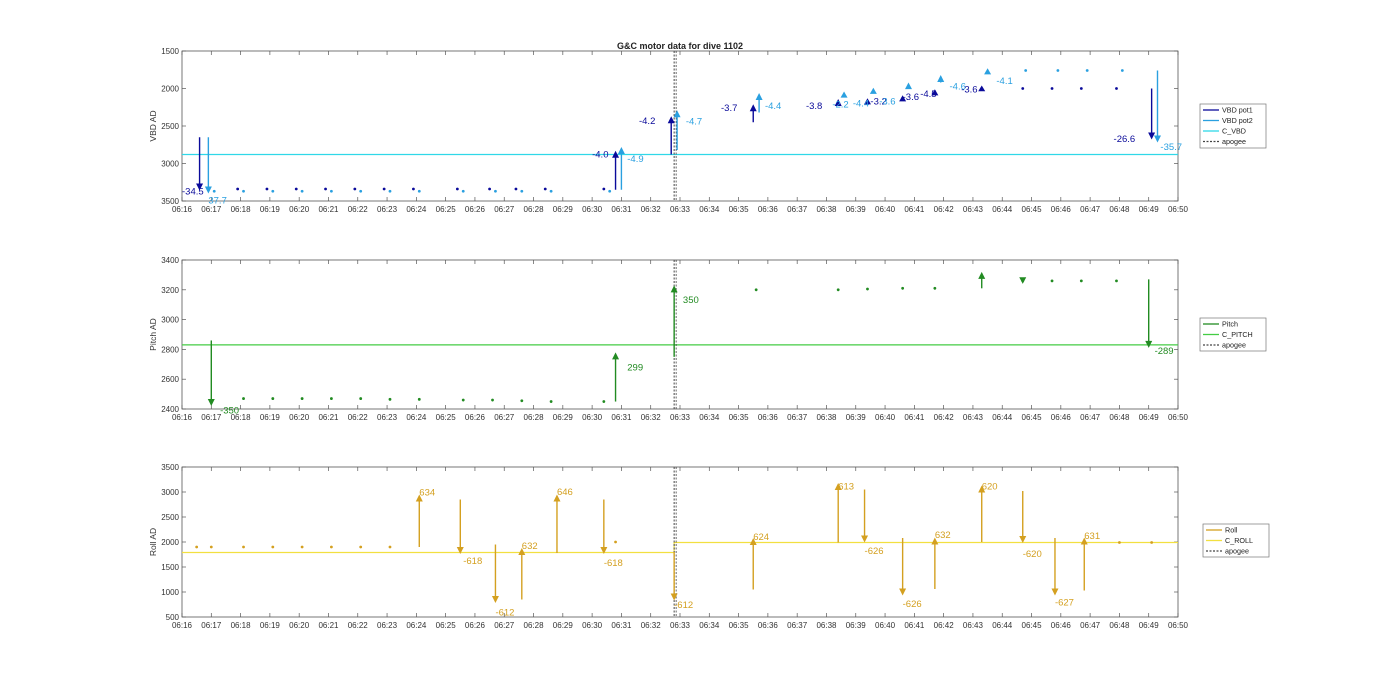  I want to click on vbd-move-label: -3.8, so click(814, 106).